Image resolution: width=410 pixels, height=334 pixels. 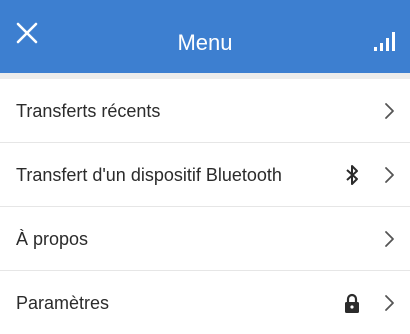 What do you see at coordinates (52, 238) in the screenshot?
I see `menu-item-label: À propos` at bounding box center [52, 238].